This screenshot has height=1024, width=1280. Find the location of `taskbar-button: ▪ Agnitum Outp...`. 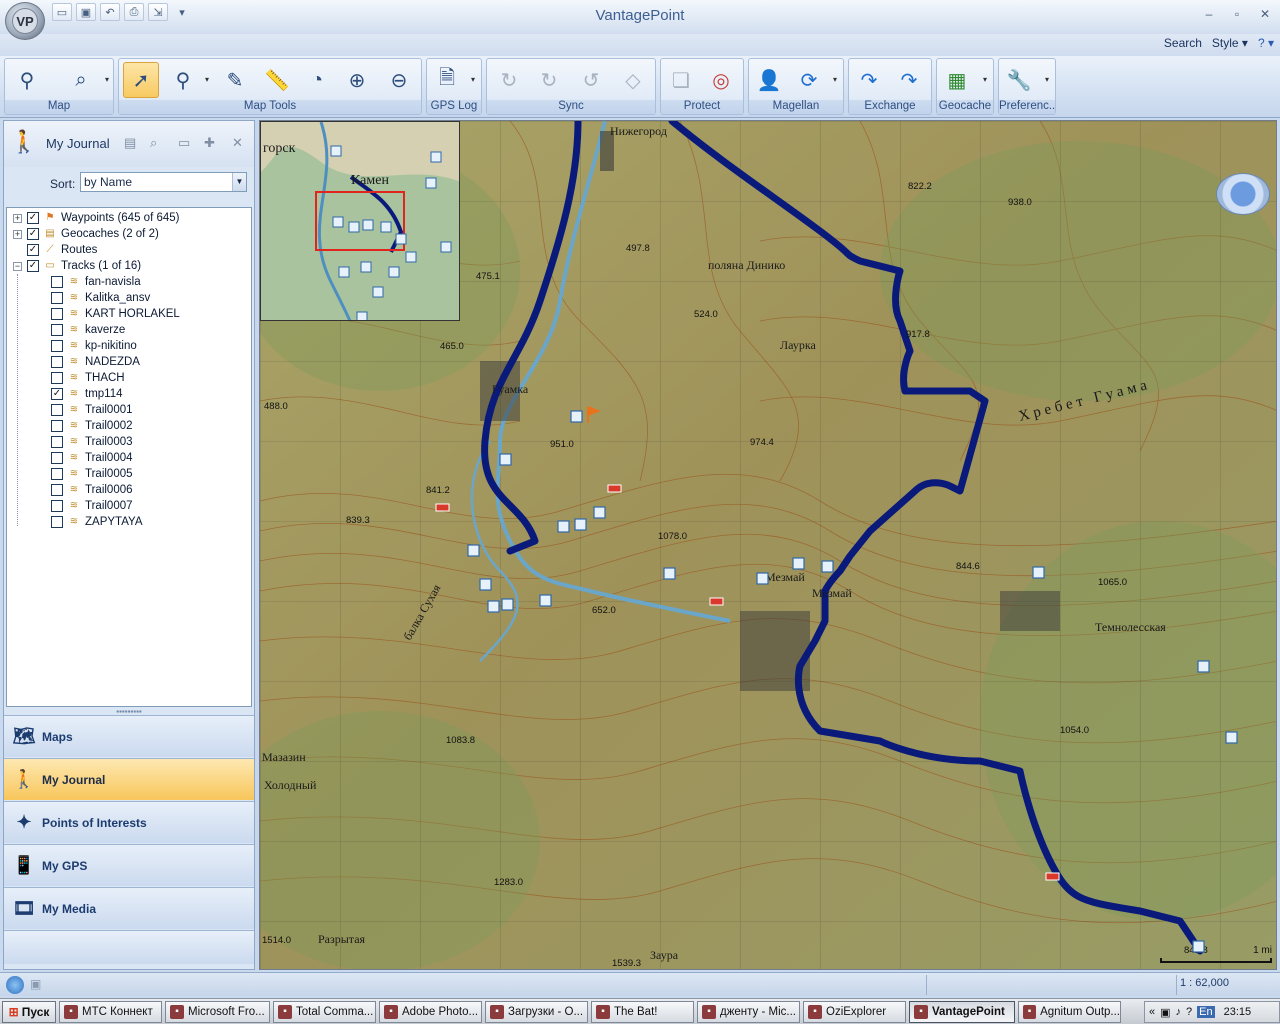

taskbar-button: ▪ Agnitum Outp... is located at coordinates (1069, 1011).